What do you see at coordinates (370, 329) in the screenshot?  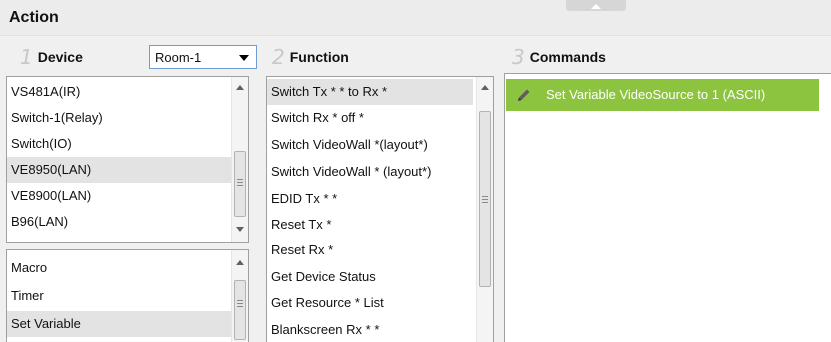 I see `list-item: Blankscreen Rx * *` at bounding box center [370, 329].